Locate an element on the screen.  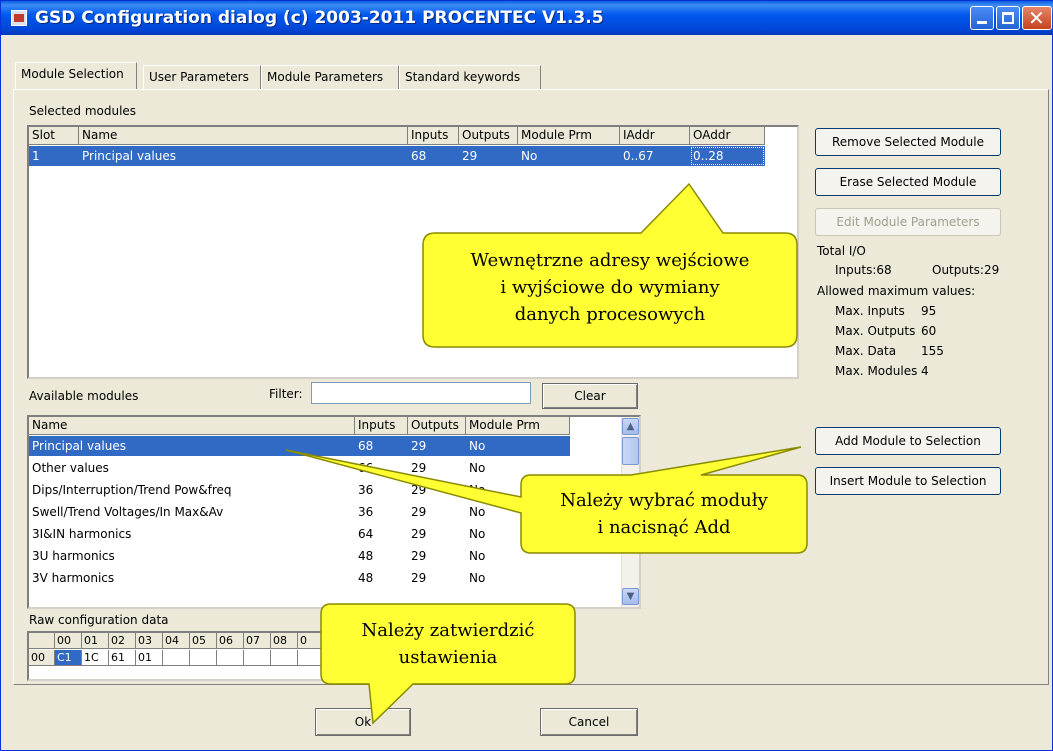
ok-button: Ok is located at coordinates (363, 722).